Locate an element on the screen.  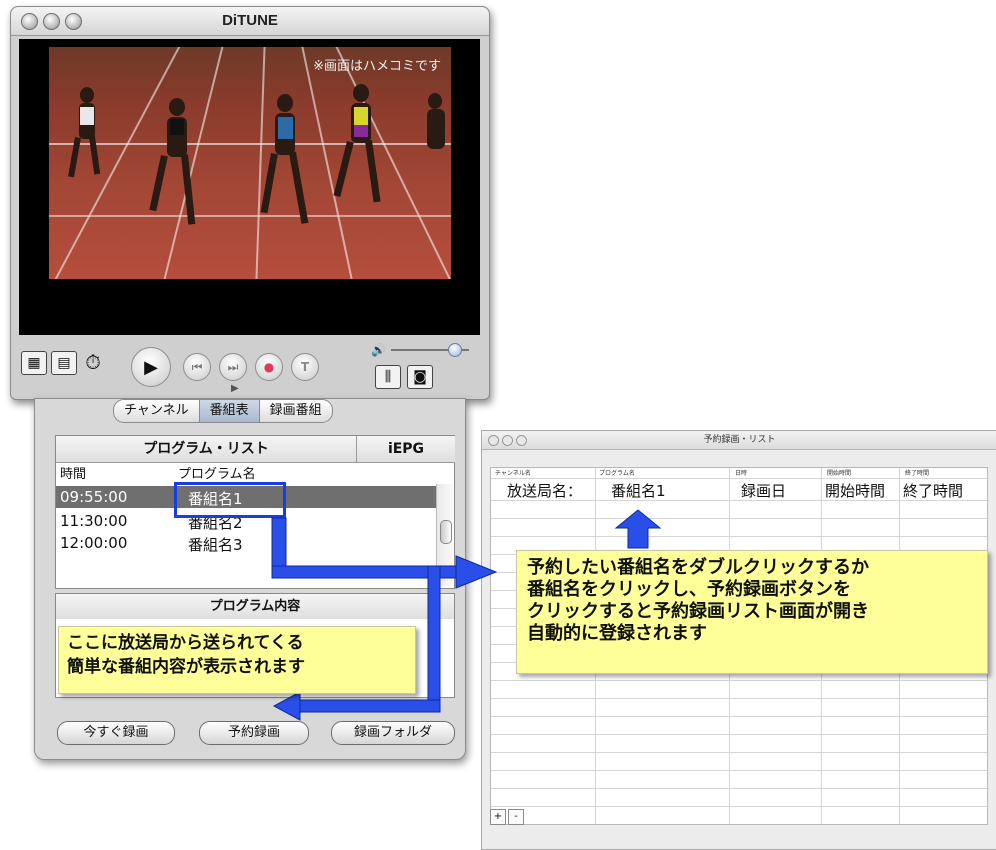
callout-line: 番組名をクリックし、予約録画ボタンを is located at coordinates (689, 589).